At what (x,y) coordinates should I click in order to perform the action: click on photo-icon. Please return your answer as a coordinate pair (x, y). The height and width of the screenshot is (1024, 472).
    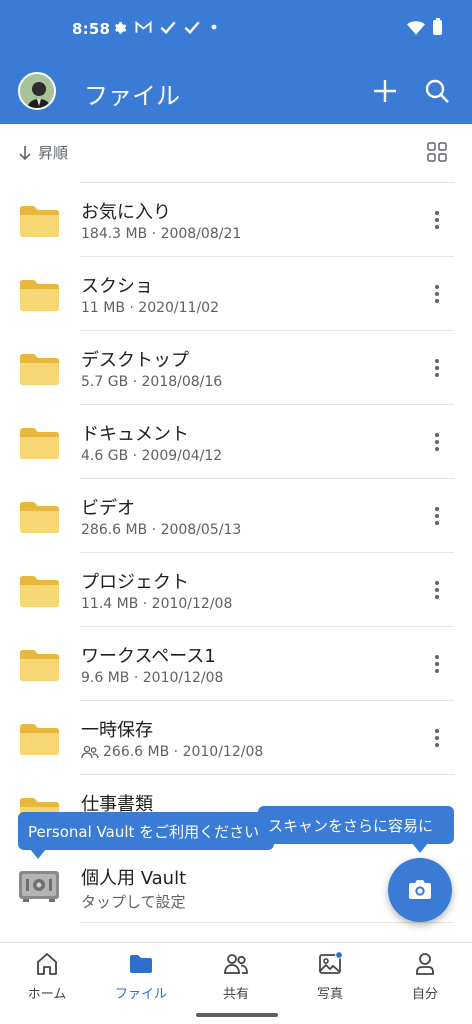
    Looking at the image, I should click on (331, 962).